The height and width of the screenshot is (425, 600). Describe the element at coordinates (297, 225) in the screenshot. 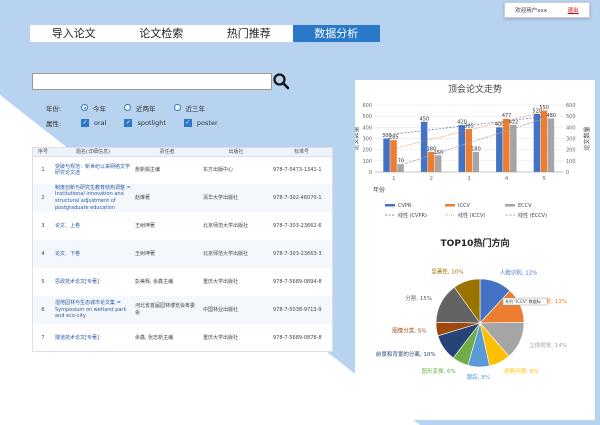

I see `cell-isbn: 978-7-303-23662-6` at that location.